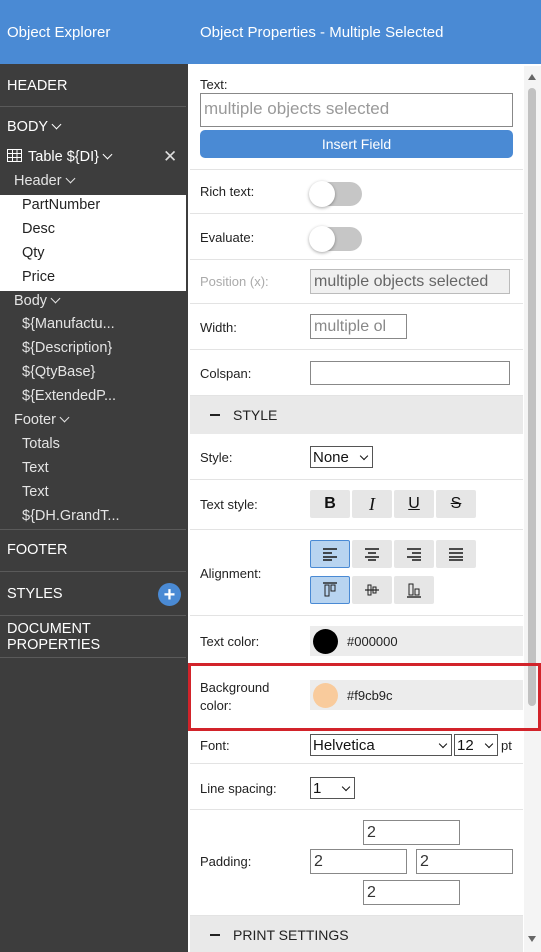 The height and width of the screenshot is (952, 541). I want to click on align-left-icon, so click(330, 554).